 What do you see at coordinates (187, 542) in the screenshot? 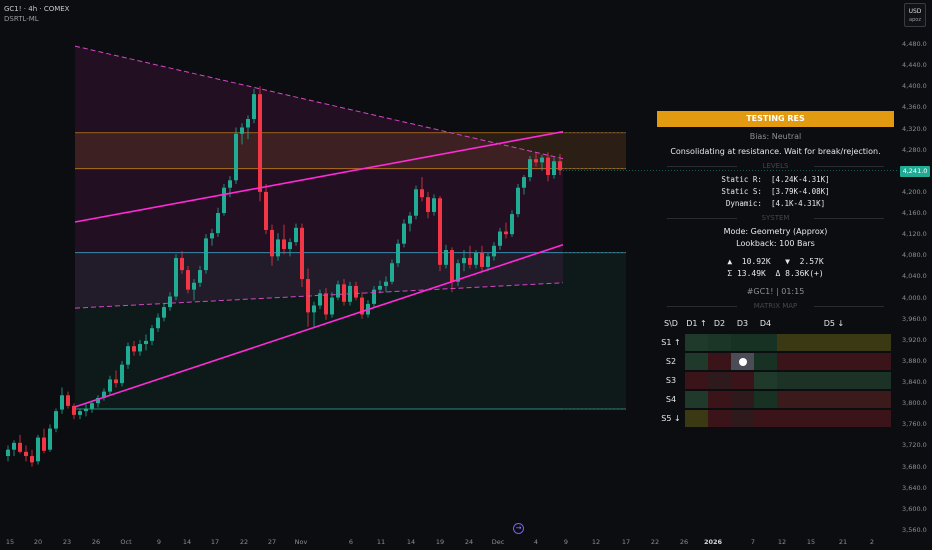
I see `time-axis-label: 14` at bounding box center [187, 542].